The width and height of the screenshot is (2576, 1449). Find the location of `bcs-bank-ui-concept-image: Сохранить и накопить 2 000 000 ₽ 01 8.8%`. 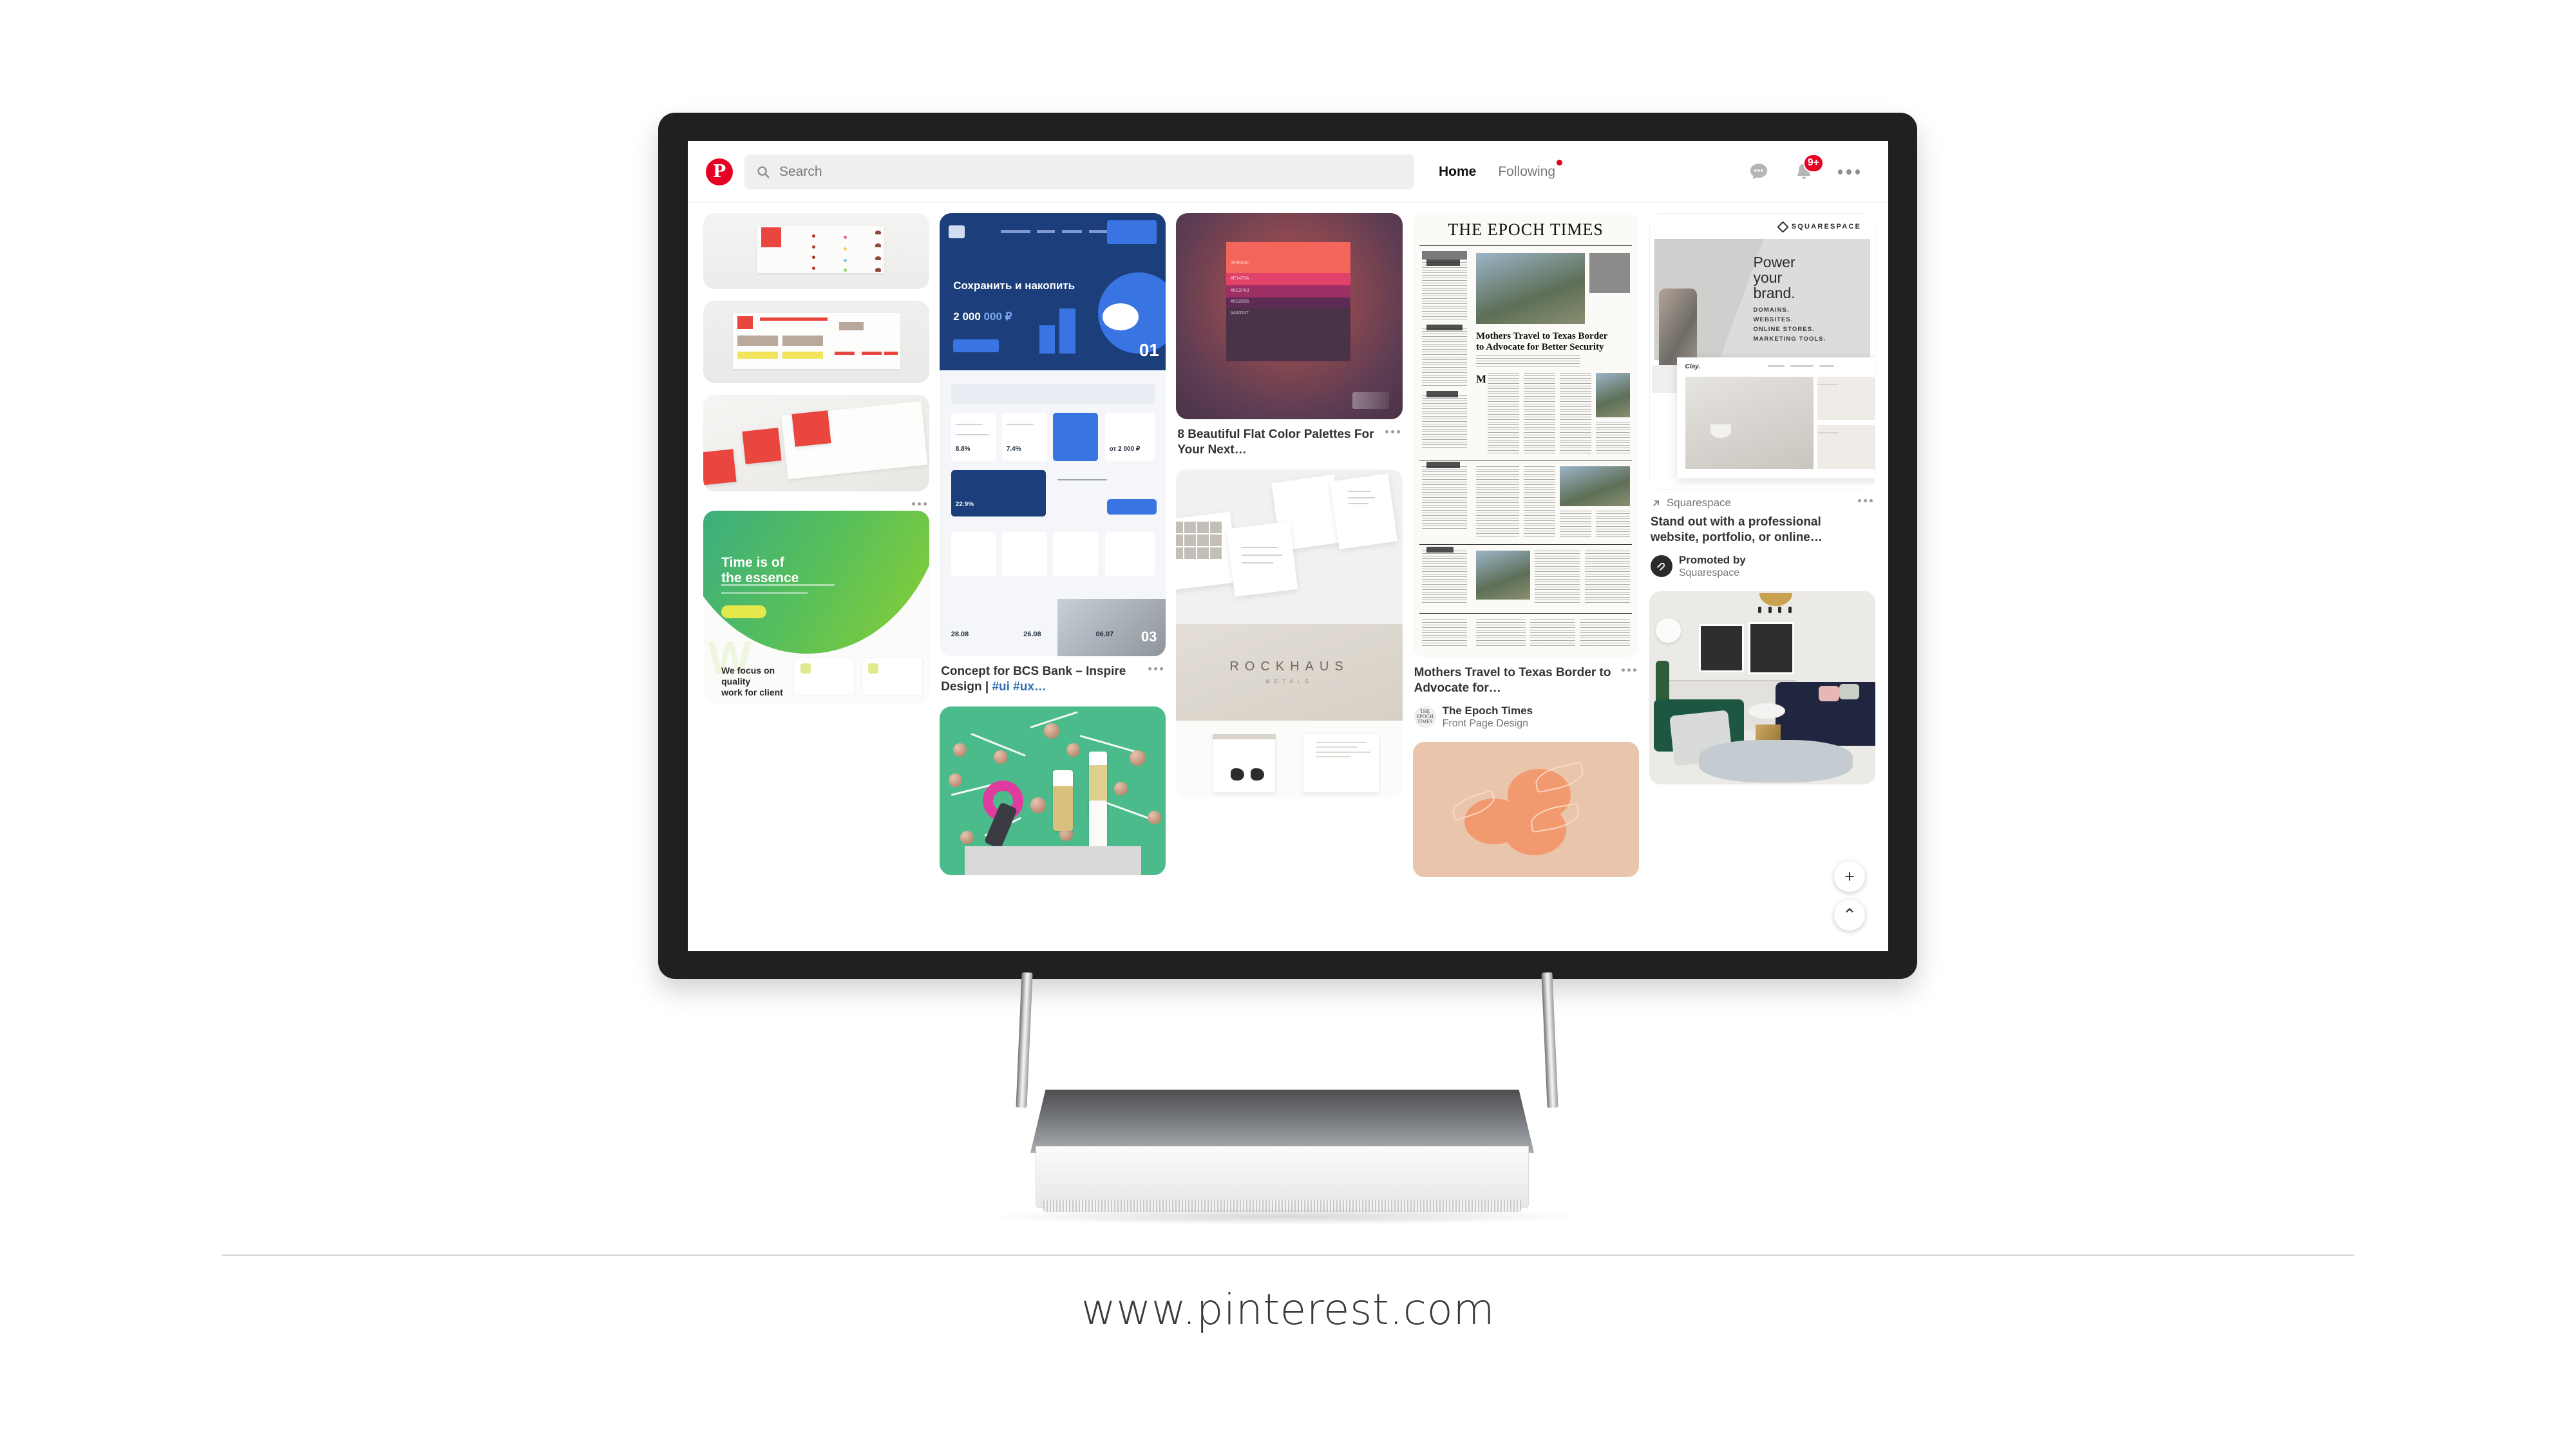

bcs-bank-ui-concept-image: Сохранить и накопить 2 000 000 ₽ 01 8.8% is located at coordinates (1053, 434).